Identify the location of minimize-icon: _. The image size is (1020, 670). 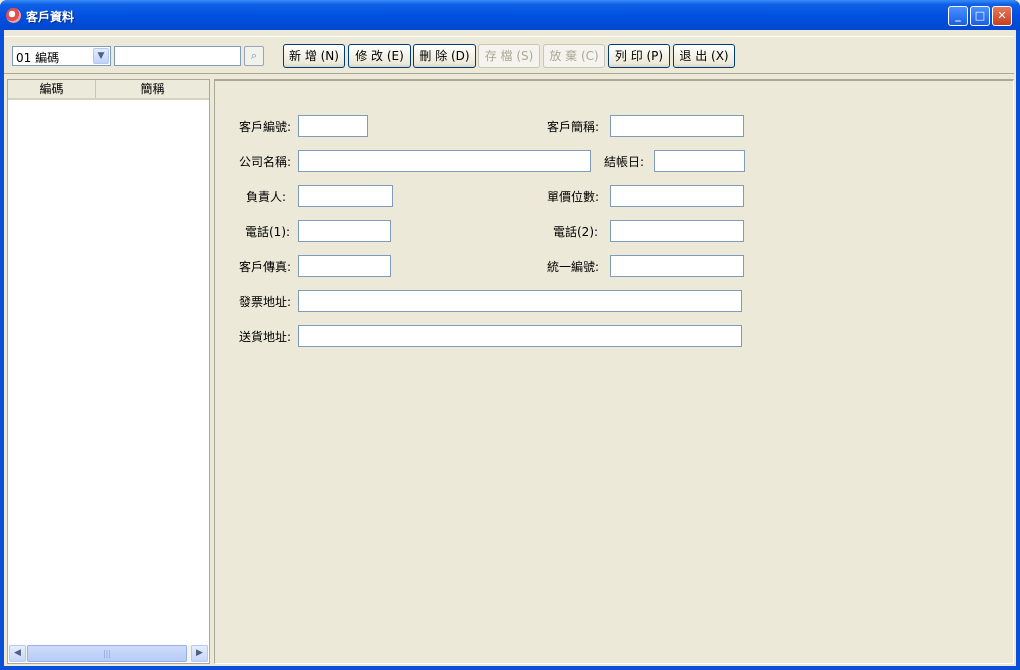
(958, 15).